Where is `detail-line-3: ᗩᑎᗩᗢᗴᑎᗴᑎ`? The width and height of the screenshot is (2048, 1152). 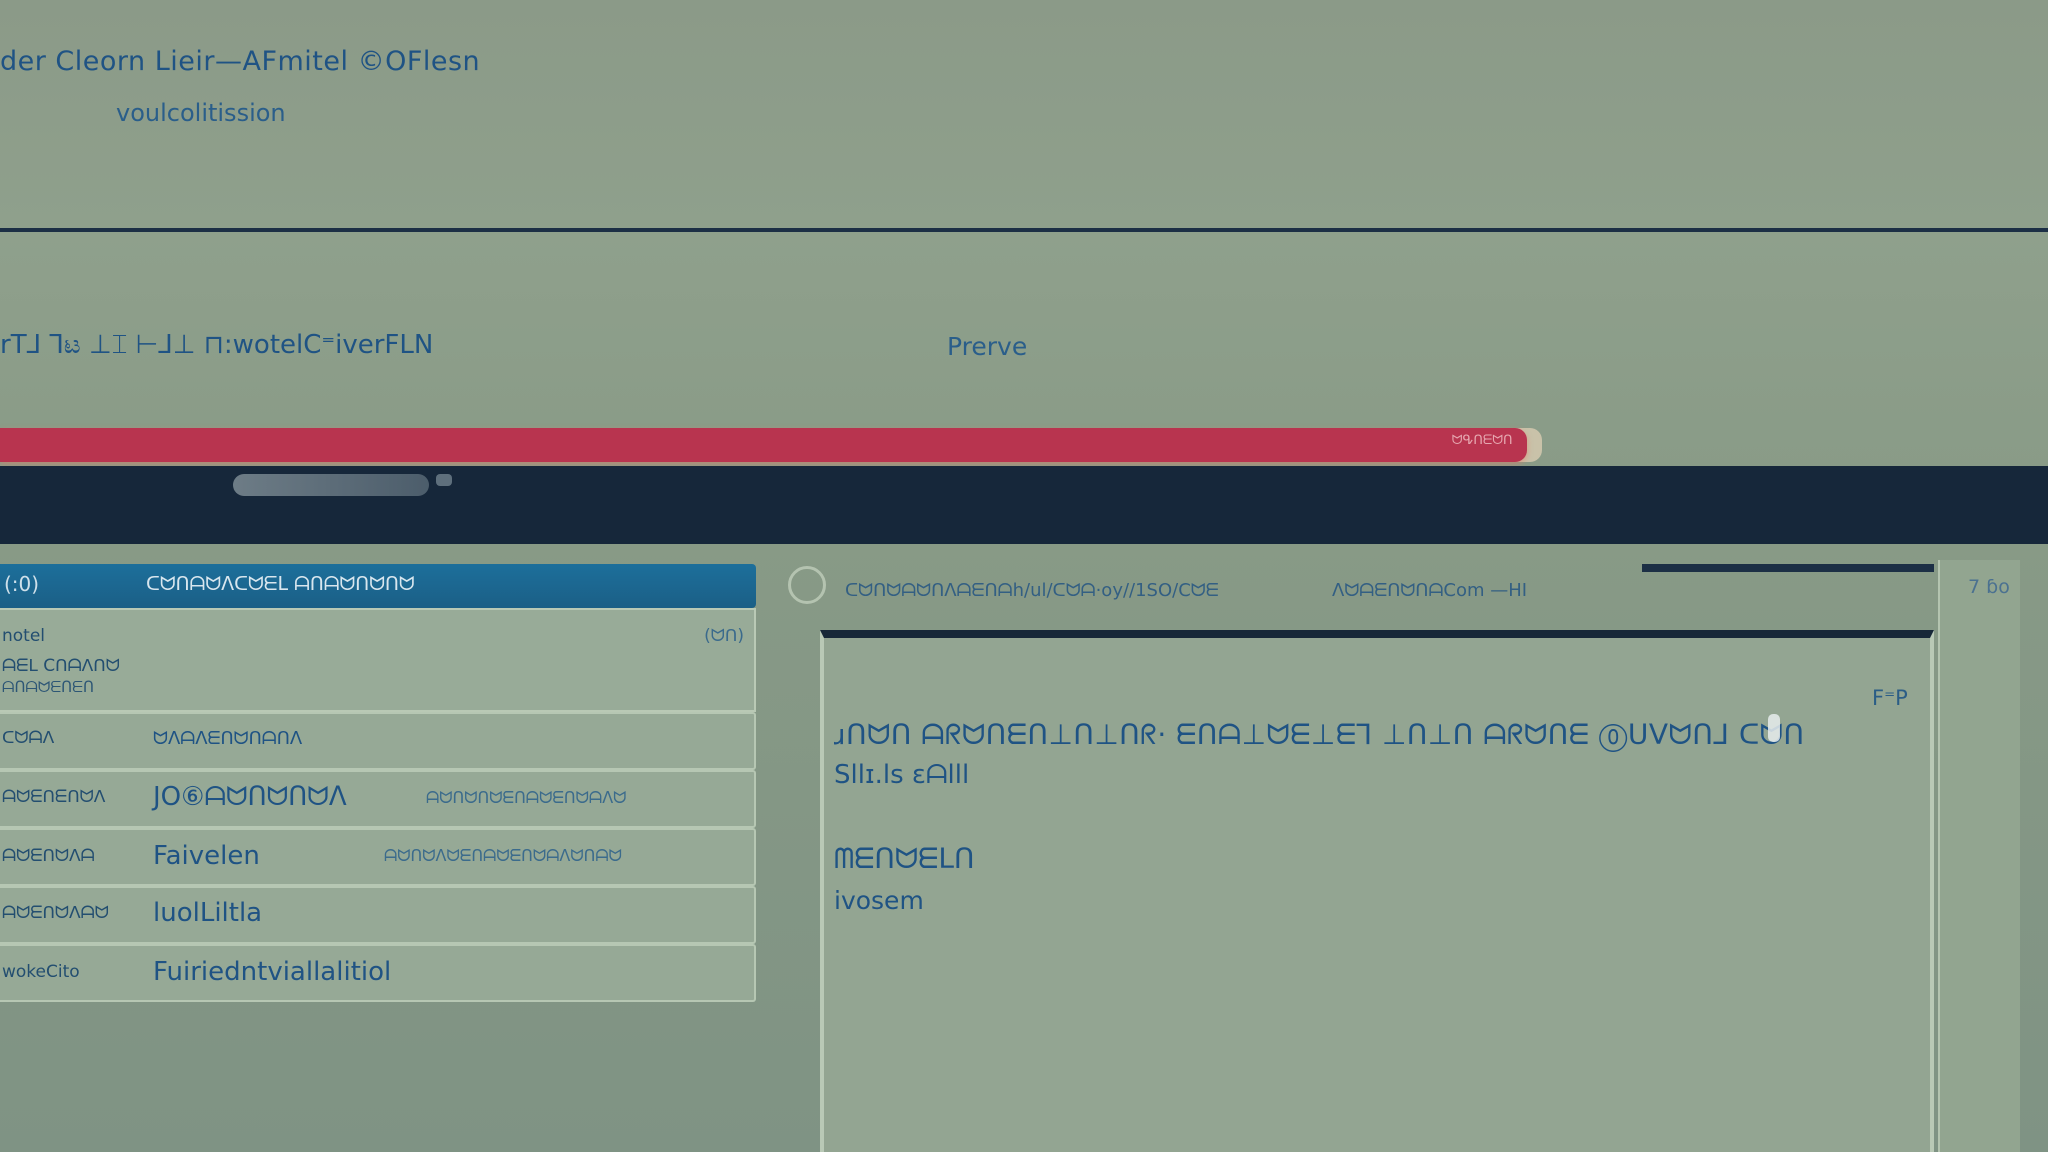
detail-line-3: ᗩᑎᗩᗢᗴᑎᗴᑎ is located at coordinates (48, 687).